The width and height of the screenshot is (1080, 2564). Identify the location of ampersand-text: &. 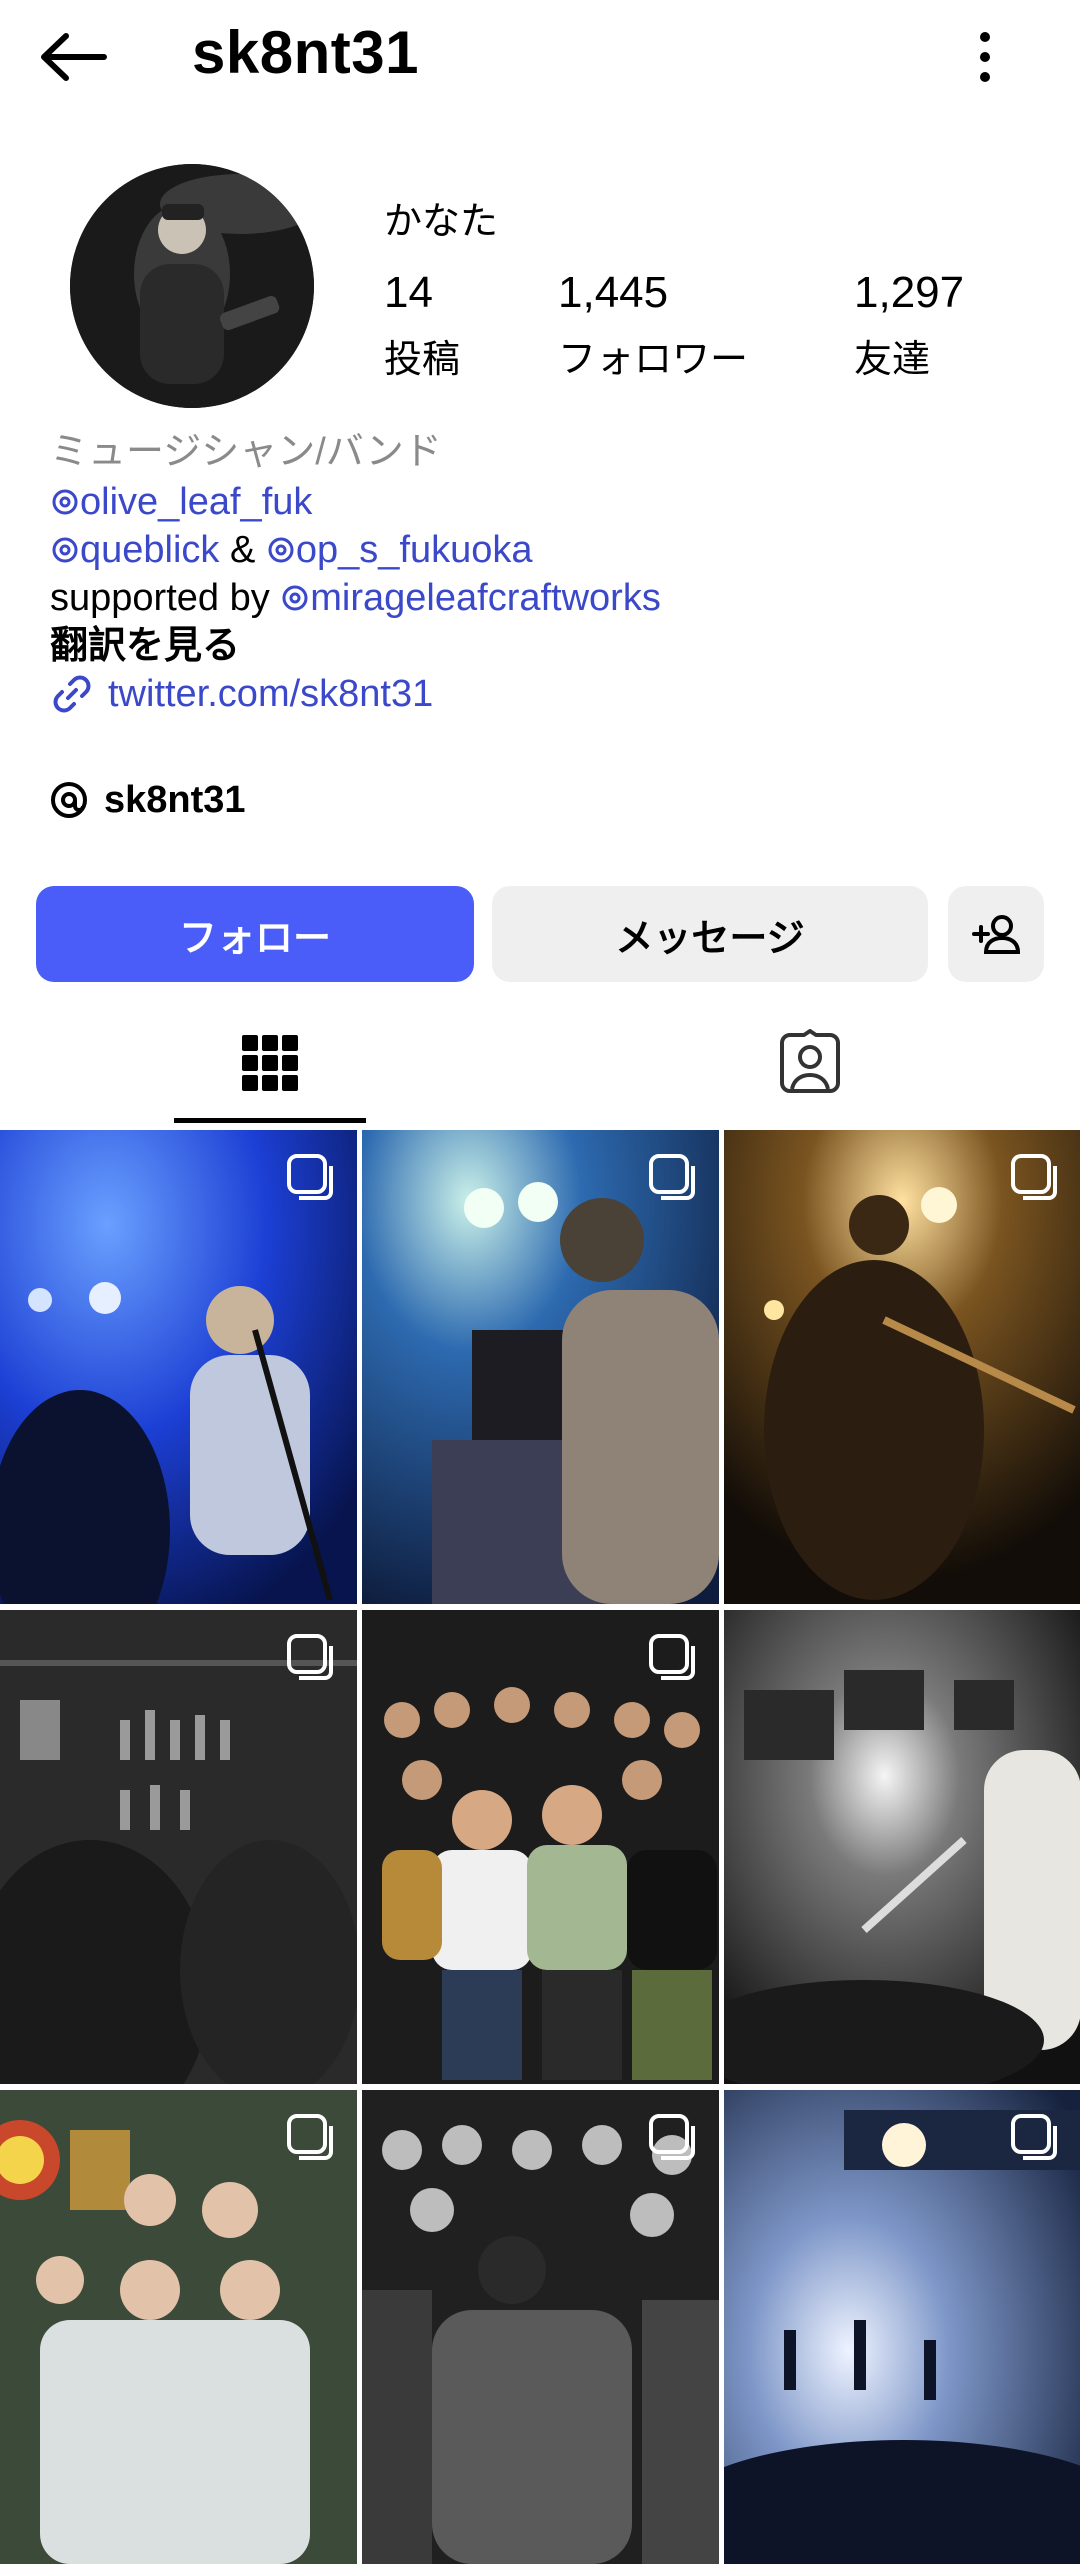
(242, 550).